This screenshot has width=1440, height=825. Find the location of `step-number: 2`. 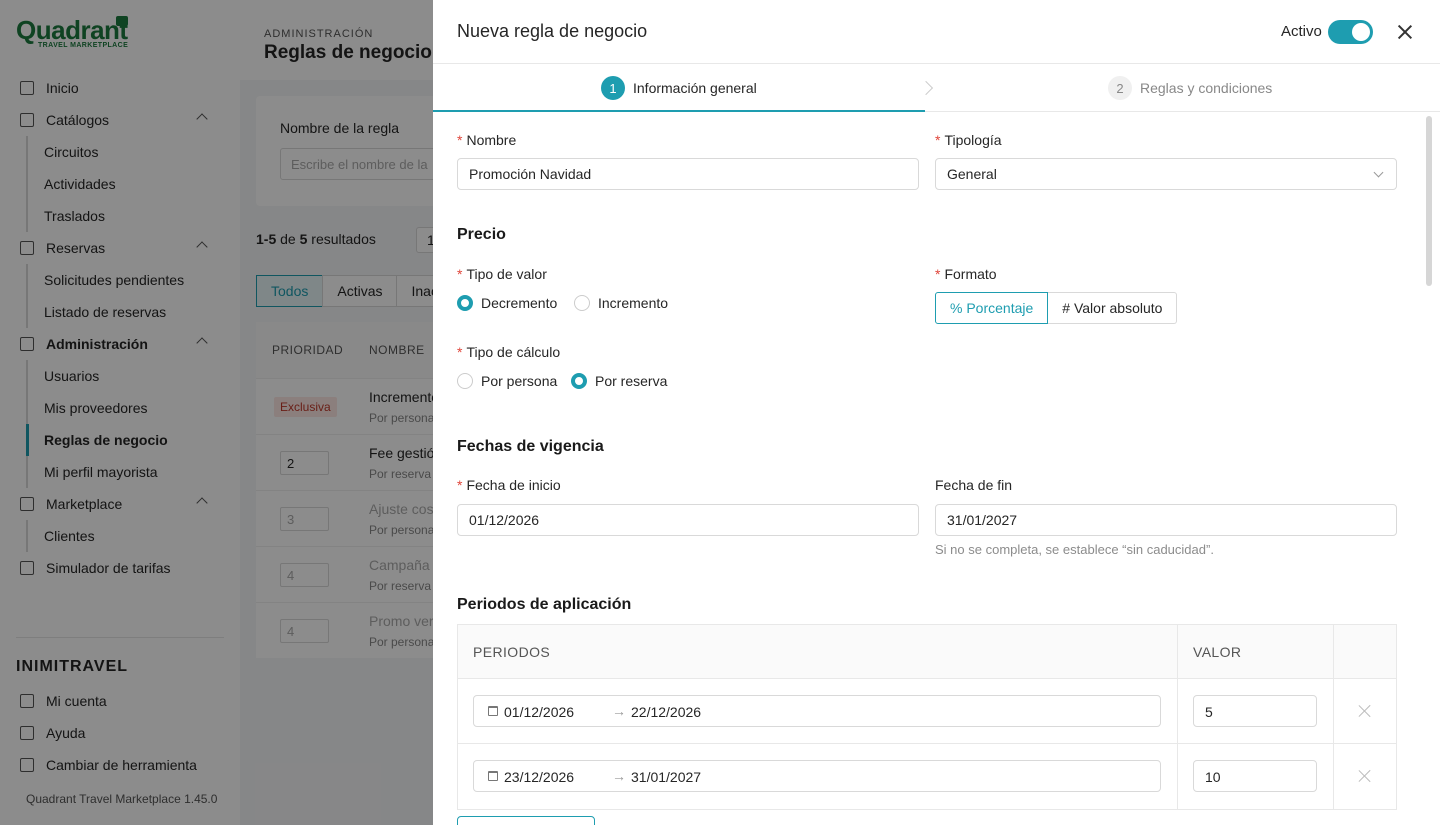

step-number: 2 is located at coordinates (1120, 88).